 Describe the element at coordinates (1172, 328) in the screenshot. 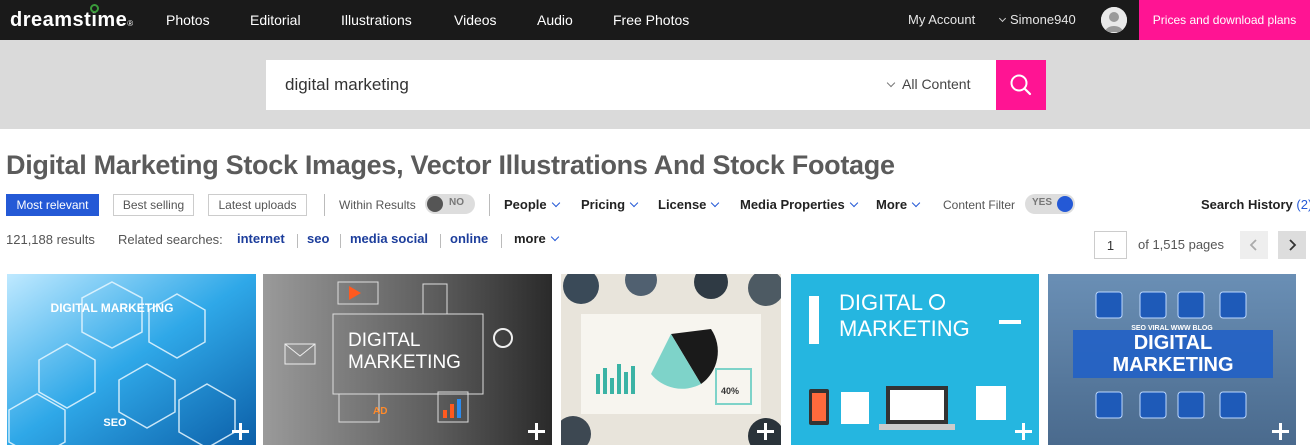

I see `thumbnail-extra-text: SEO VIRAL WWW BLOG` at that location.